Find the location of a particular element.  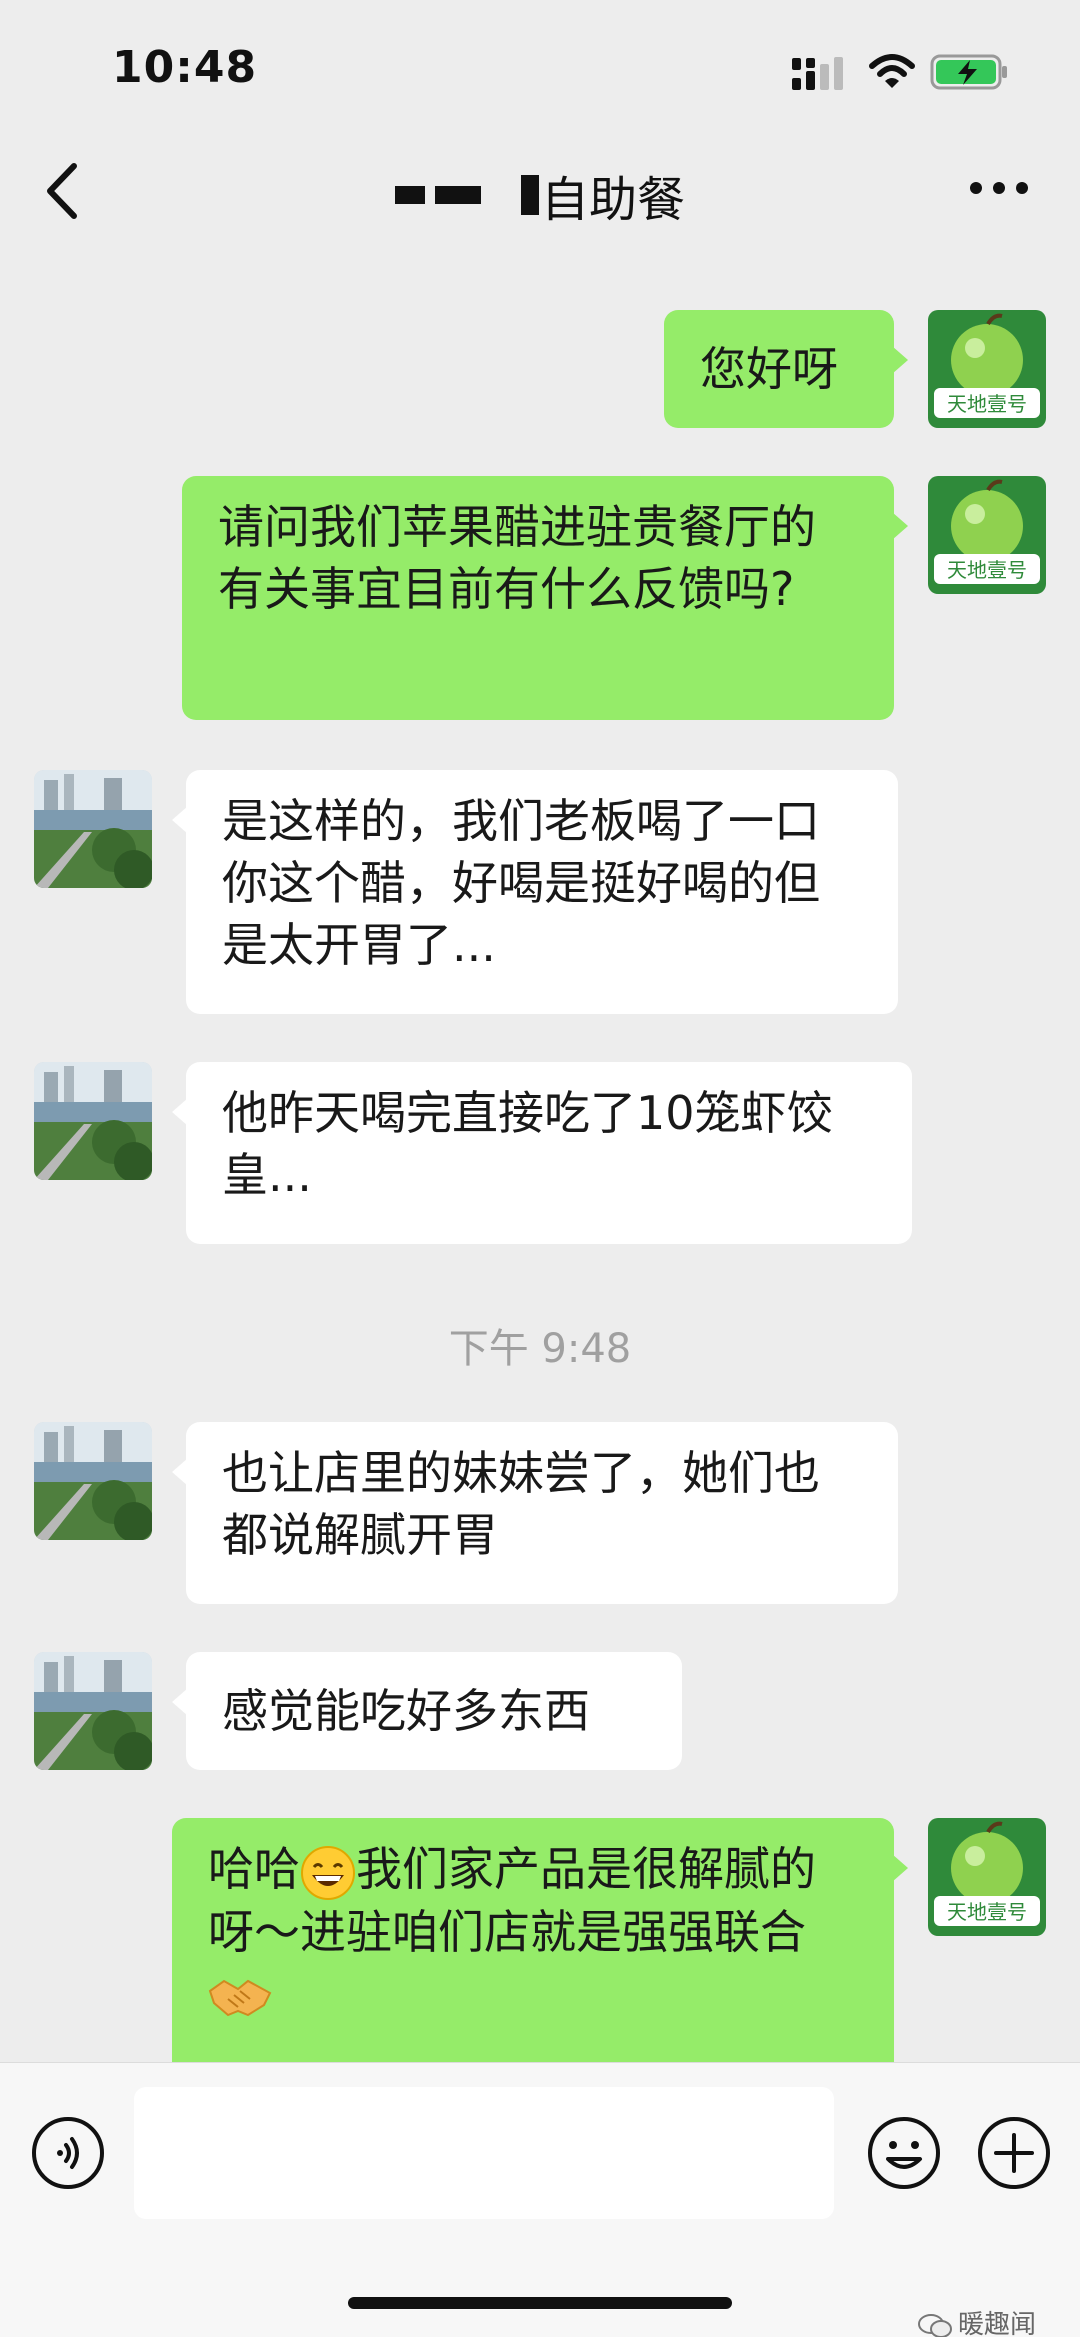

handshake-emoji-icon is located at coordinates (240, 1998).